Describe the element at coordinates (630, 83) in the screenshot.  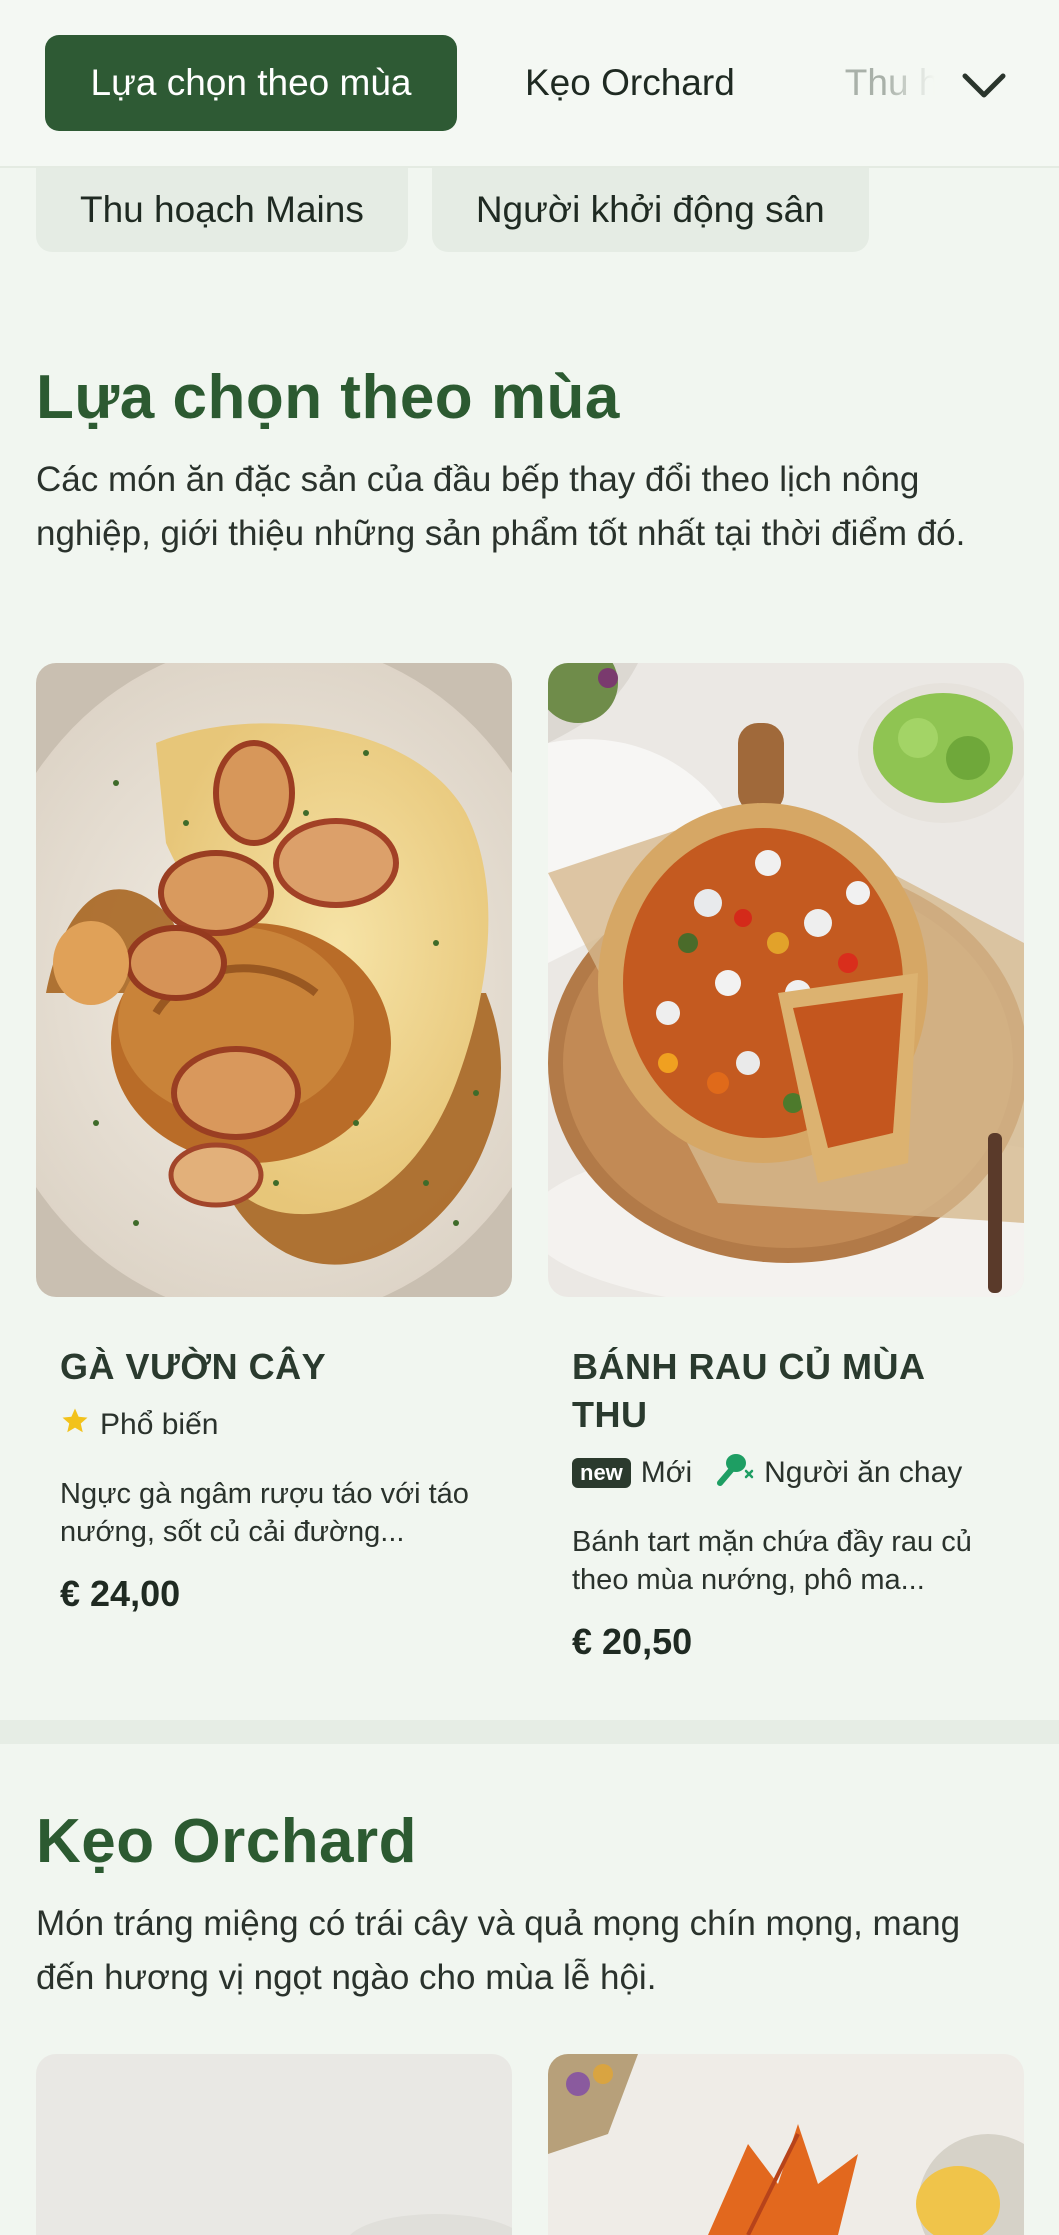
I see `tab-orchard-sweets: Kẹo Orchard` at that location.